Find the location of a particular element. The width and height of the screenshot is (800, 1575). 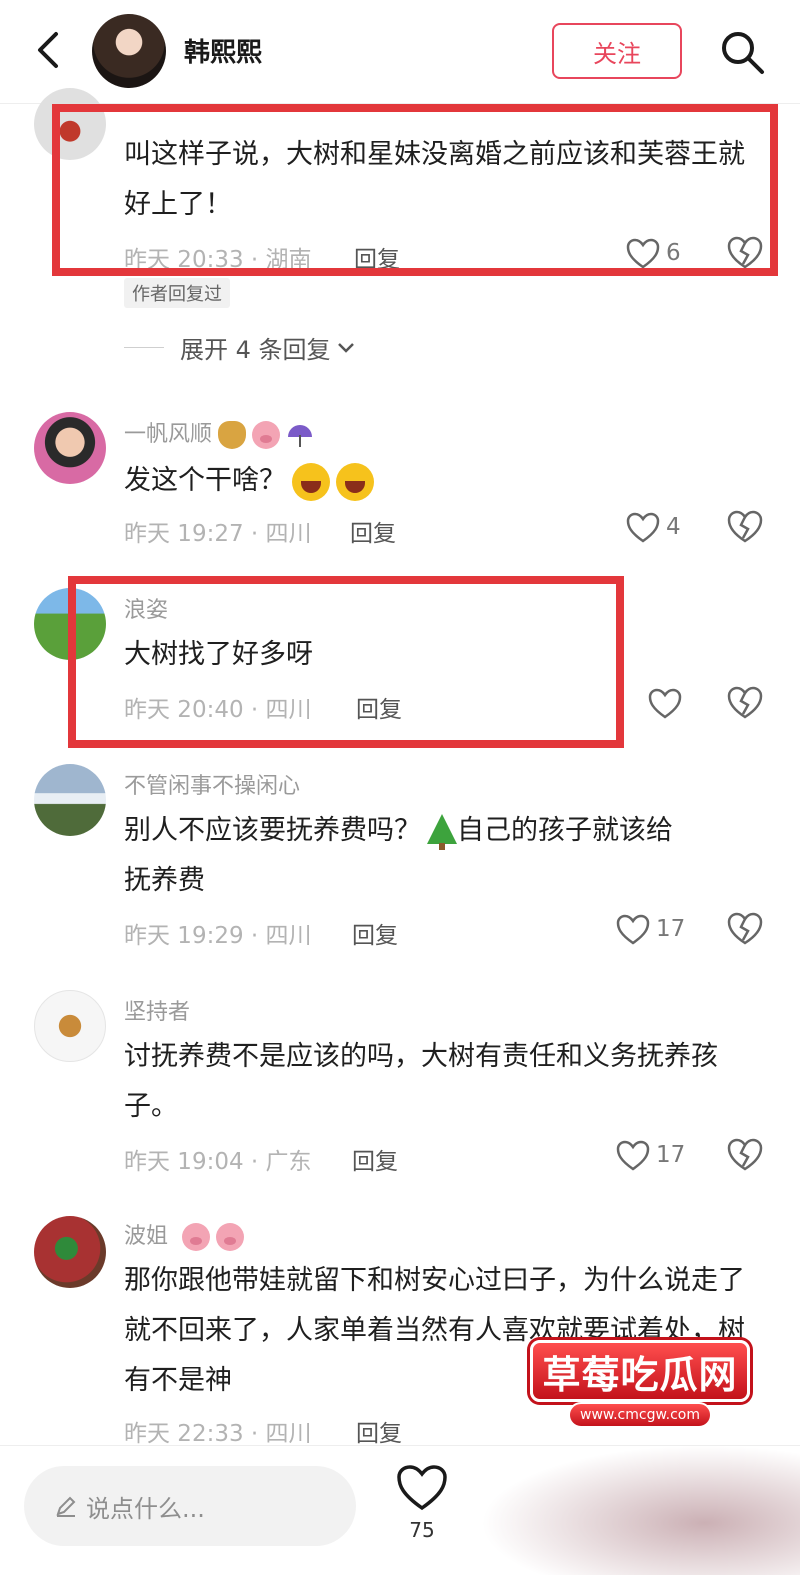

pencil-icon is located at coordinates (66, 1506).